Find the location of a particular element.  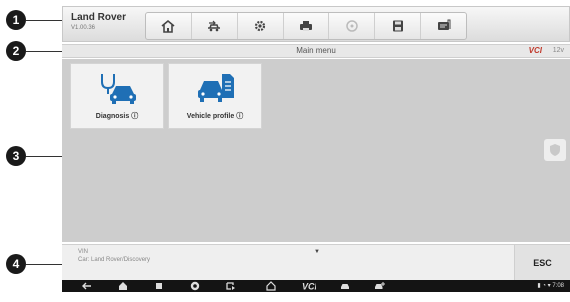

vehicle-swap-button is located at coordinates (215, 26).